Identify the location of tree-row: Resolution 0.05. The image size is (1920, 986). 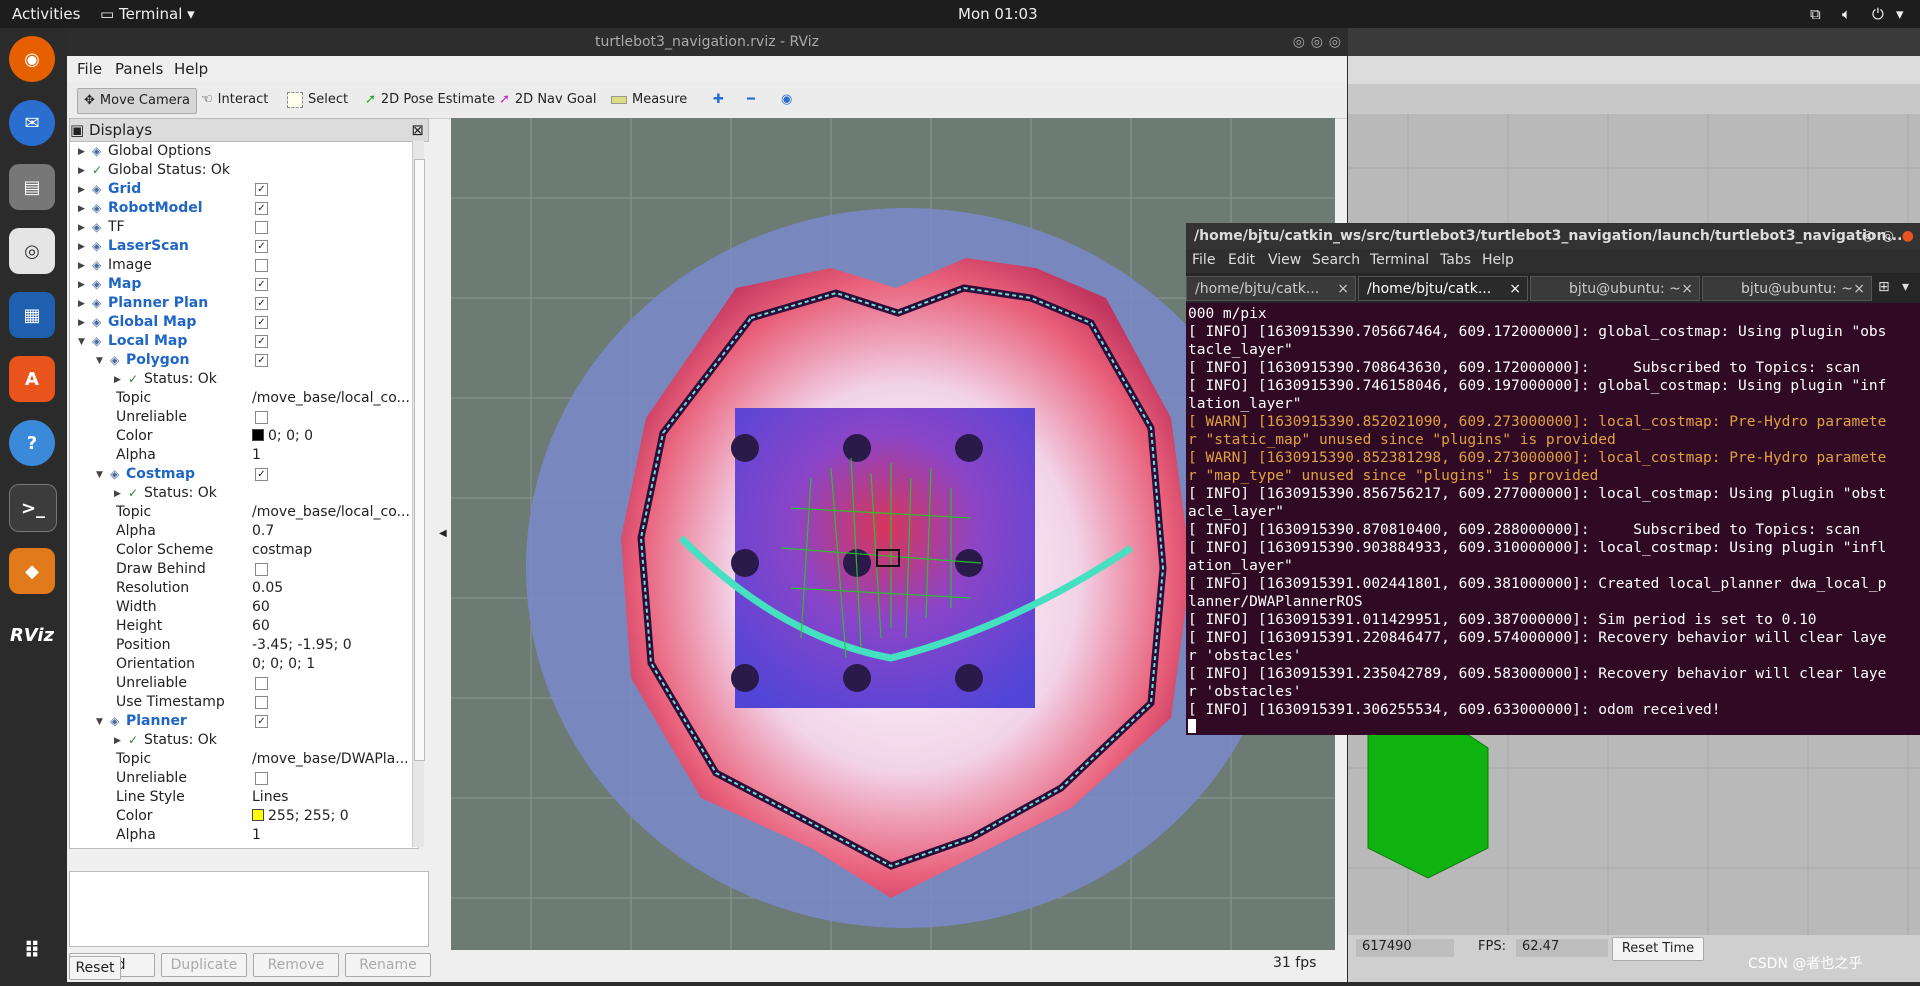
(244, 588).